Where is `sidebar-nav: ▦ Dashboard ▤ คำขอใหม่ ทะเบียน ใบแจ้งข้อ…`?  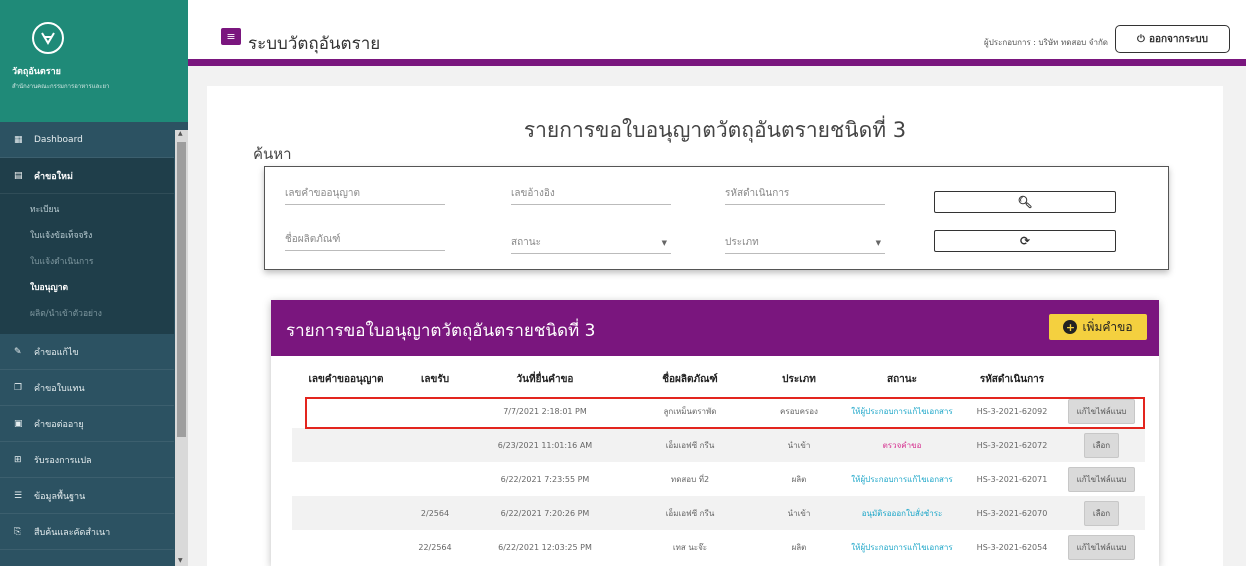 sidebar-nav: ▦ Dashboard ▤ คำขอใหม่ ทะเบียน ใบแจ้งข้อ… is located at coordinates (87, 336).